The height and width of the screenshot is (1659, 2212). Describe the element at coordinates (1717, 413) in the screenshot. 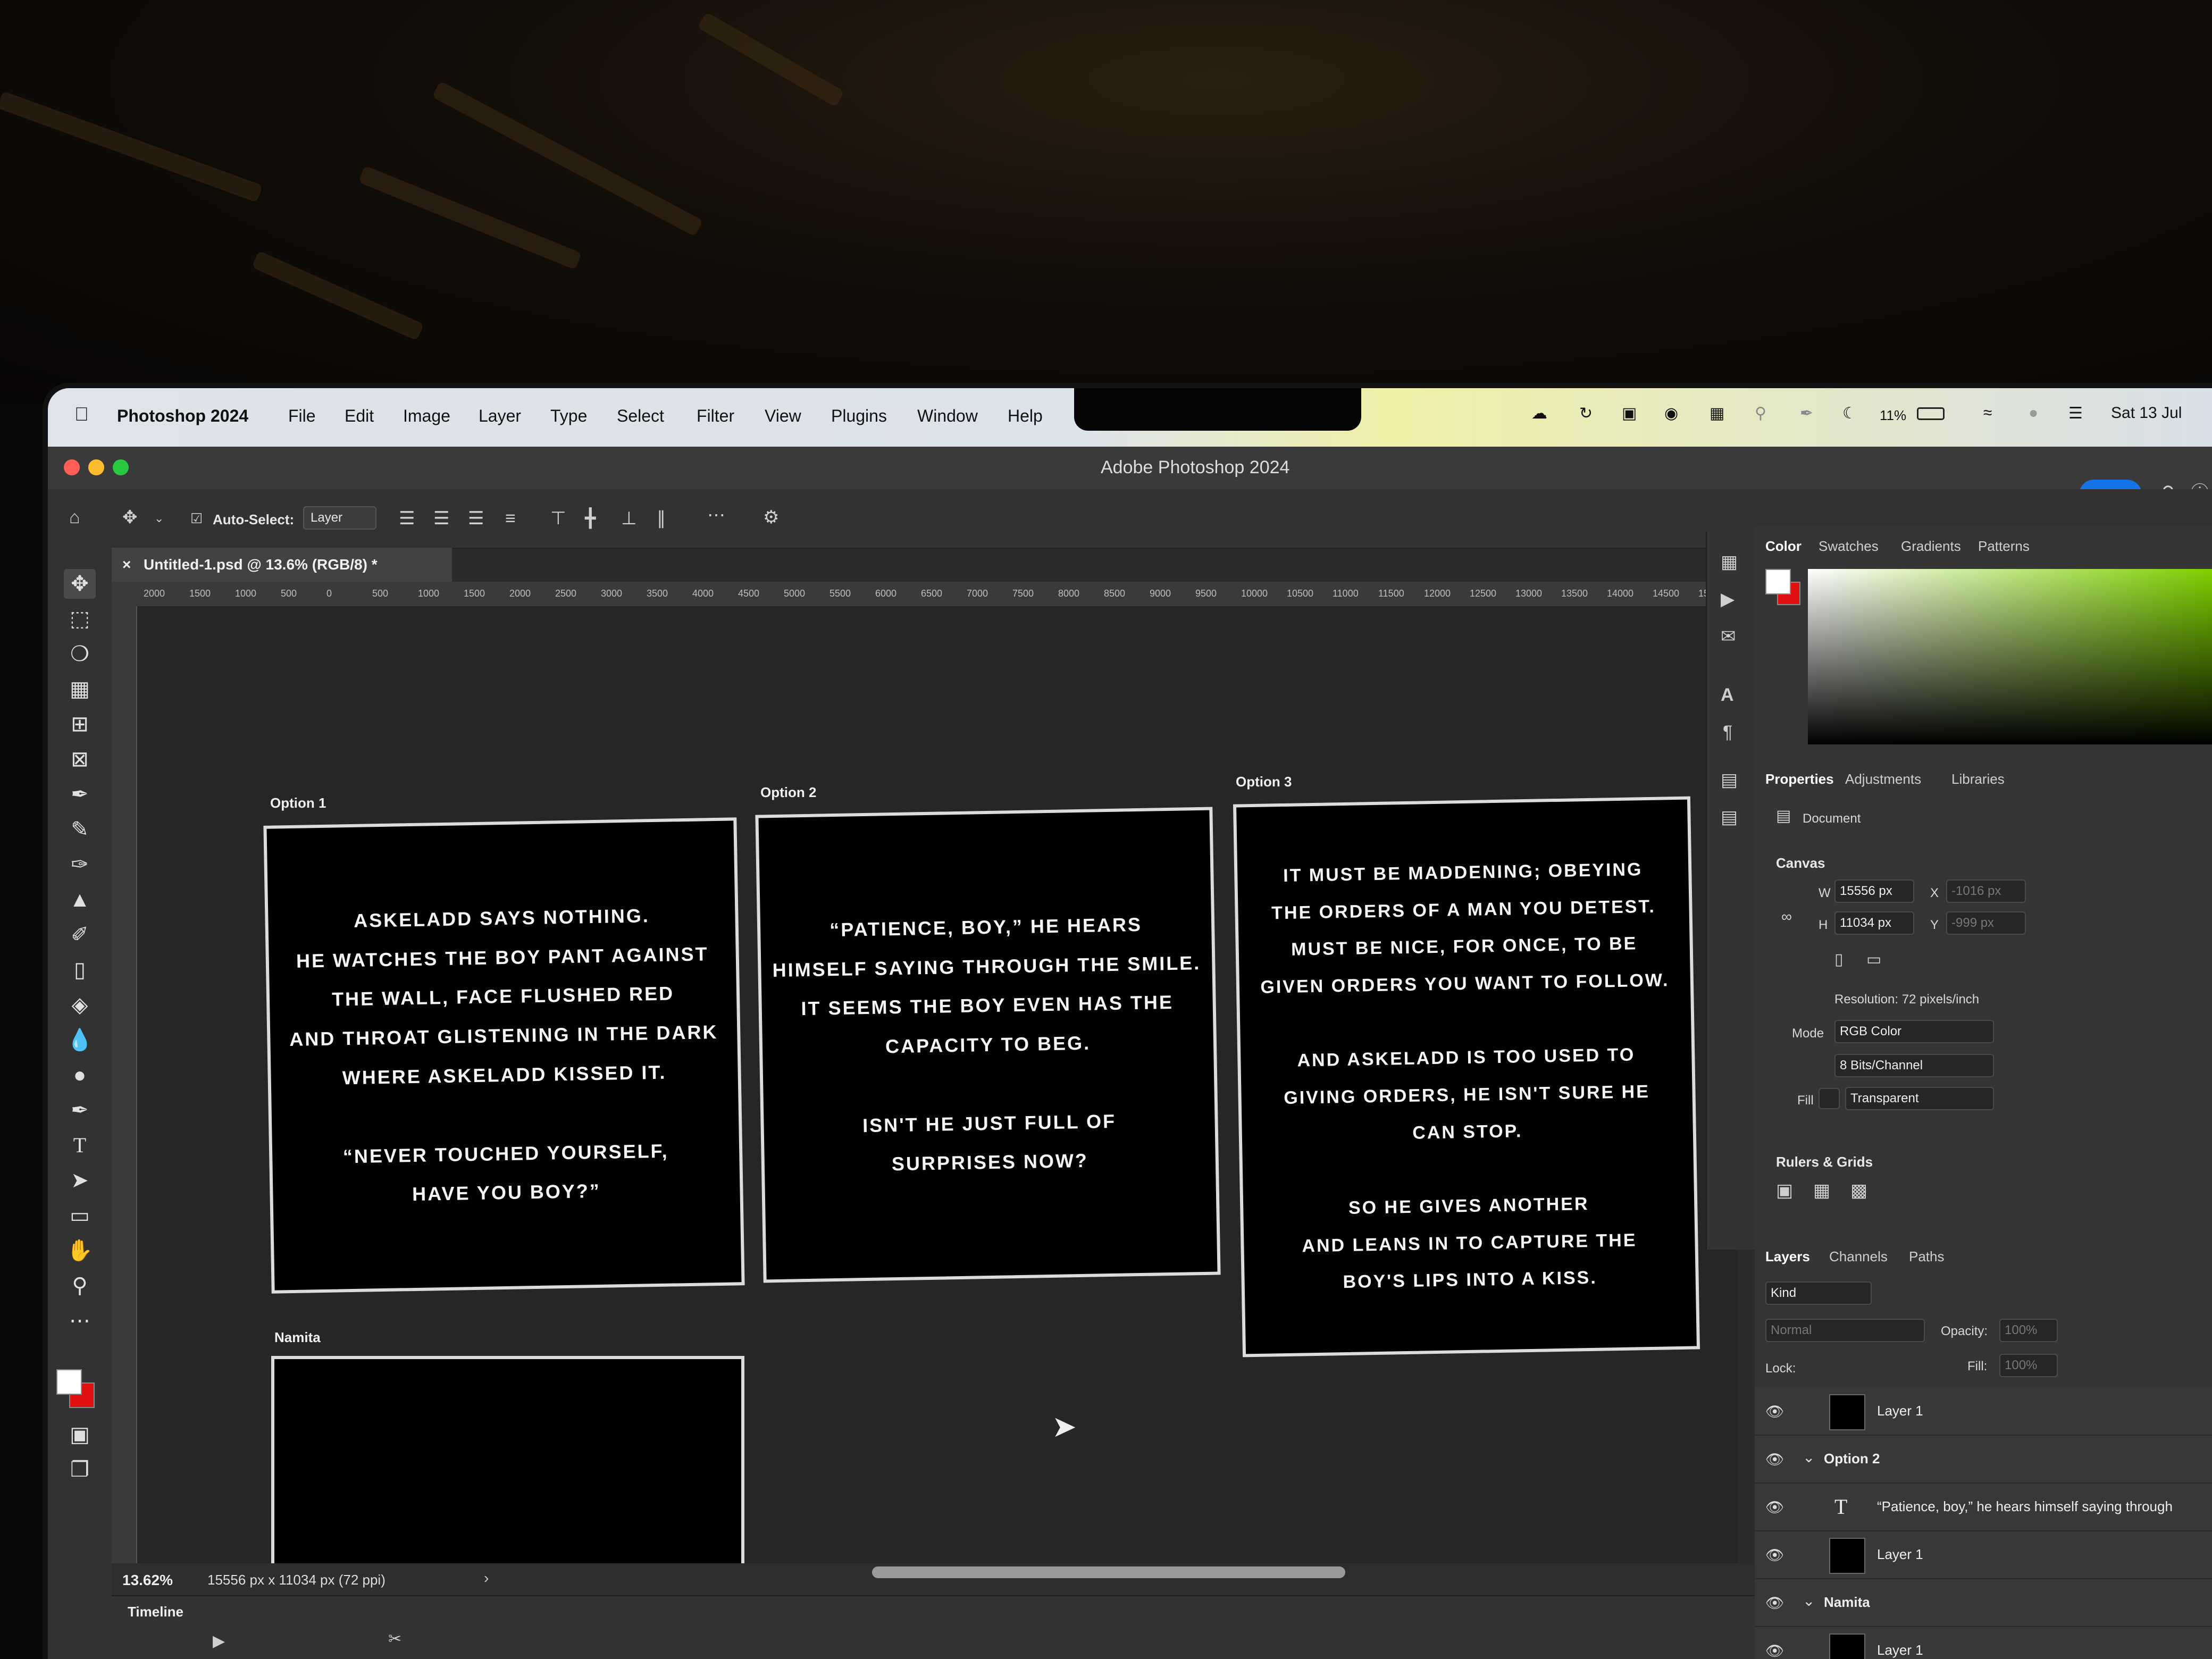

I see `binoculars-icon: ▦` at that location.